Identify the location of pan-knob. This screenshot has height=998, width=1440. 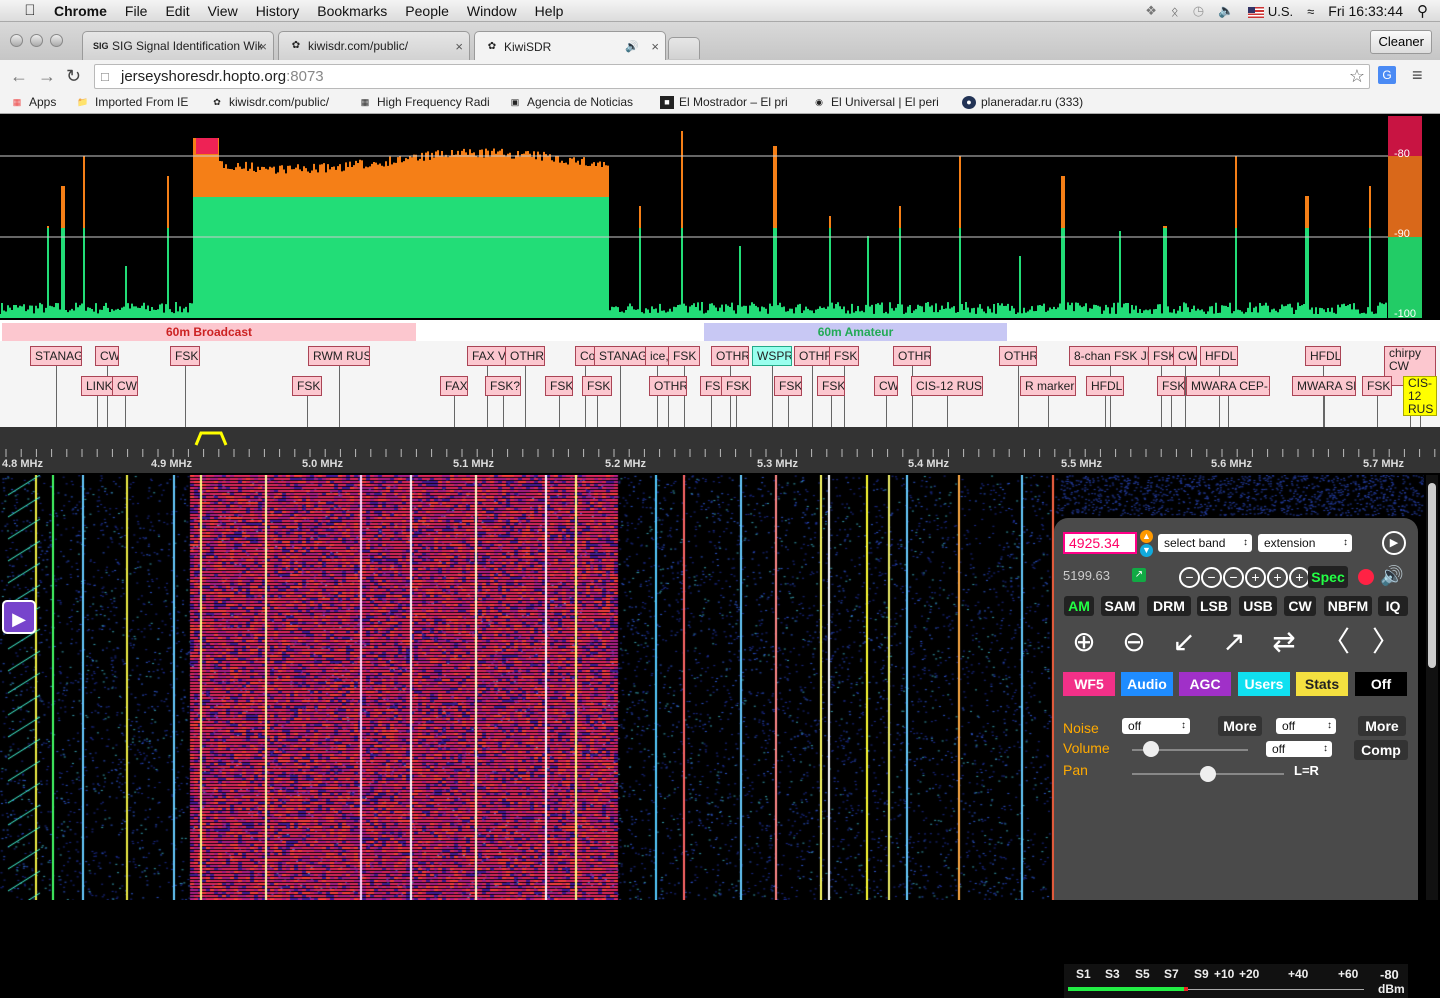
(1208, 774).